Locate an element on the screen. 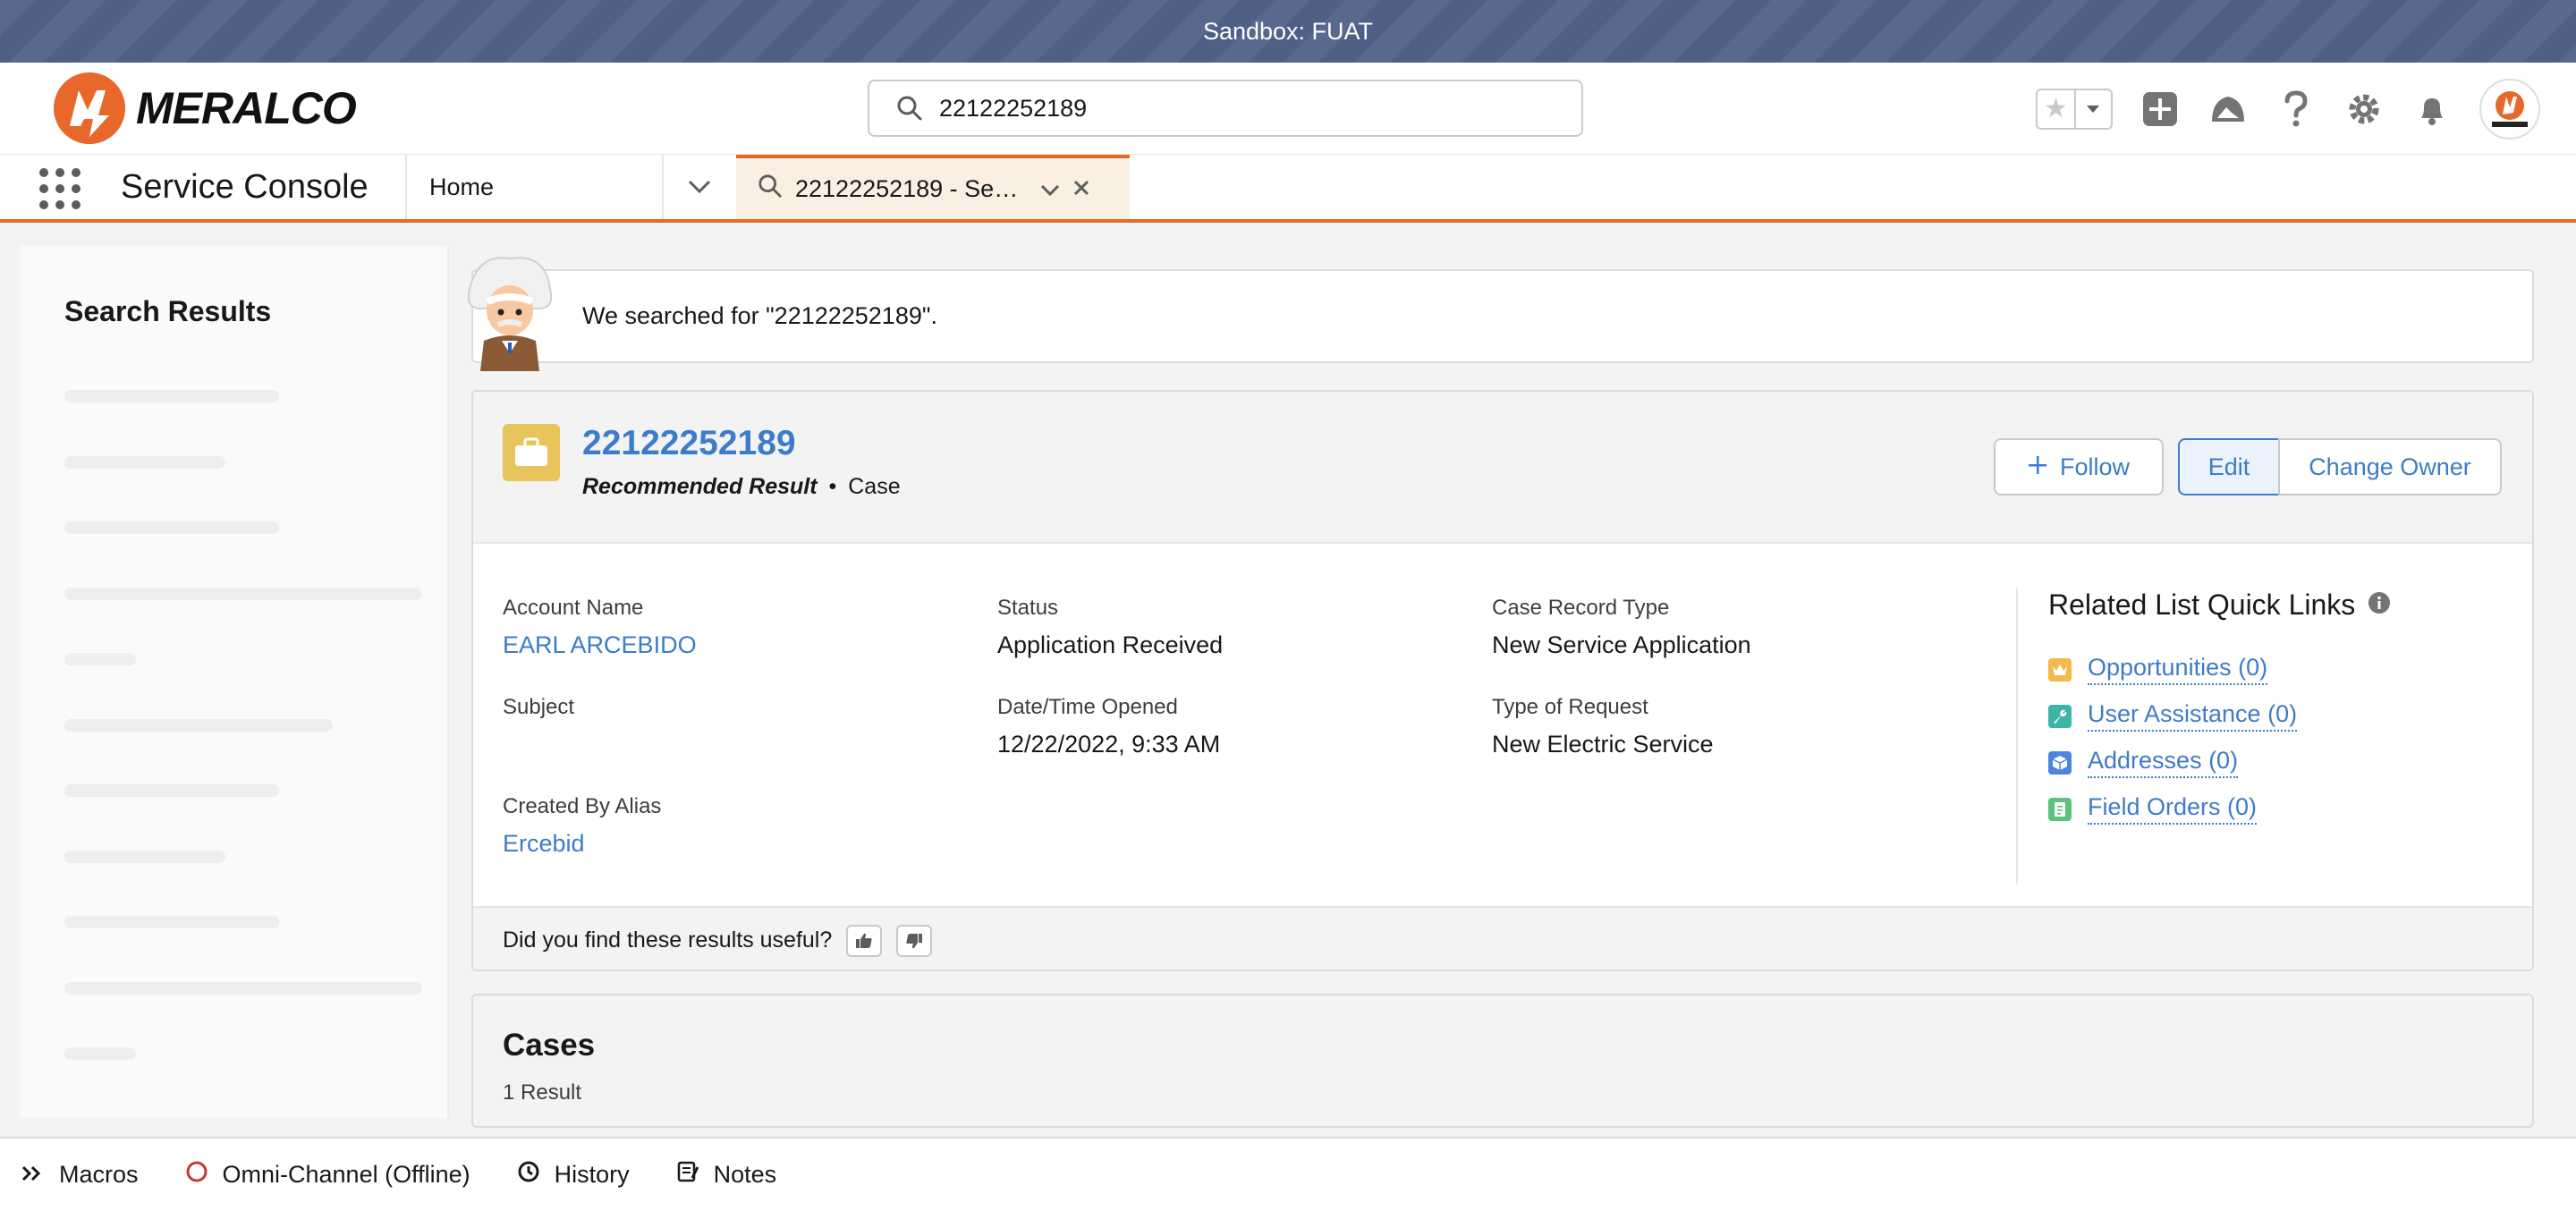 This screenshot has width=2576, height=1211. close-icon is located at coordinates (1081, 189).